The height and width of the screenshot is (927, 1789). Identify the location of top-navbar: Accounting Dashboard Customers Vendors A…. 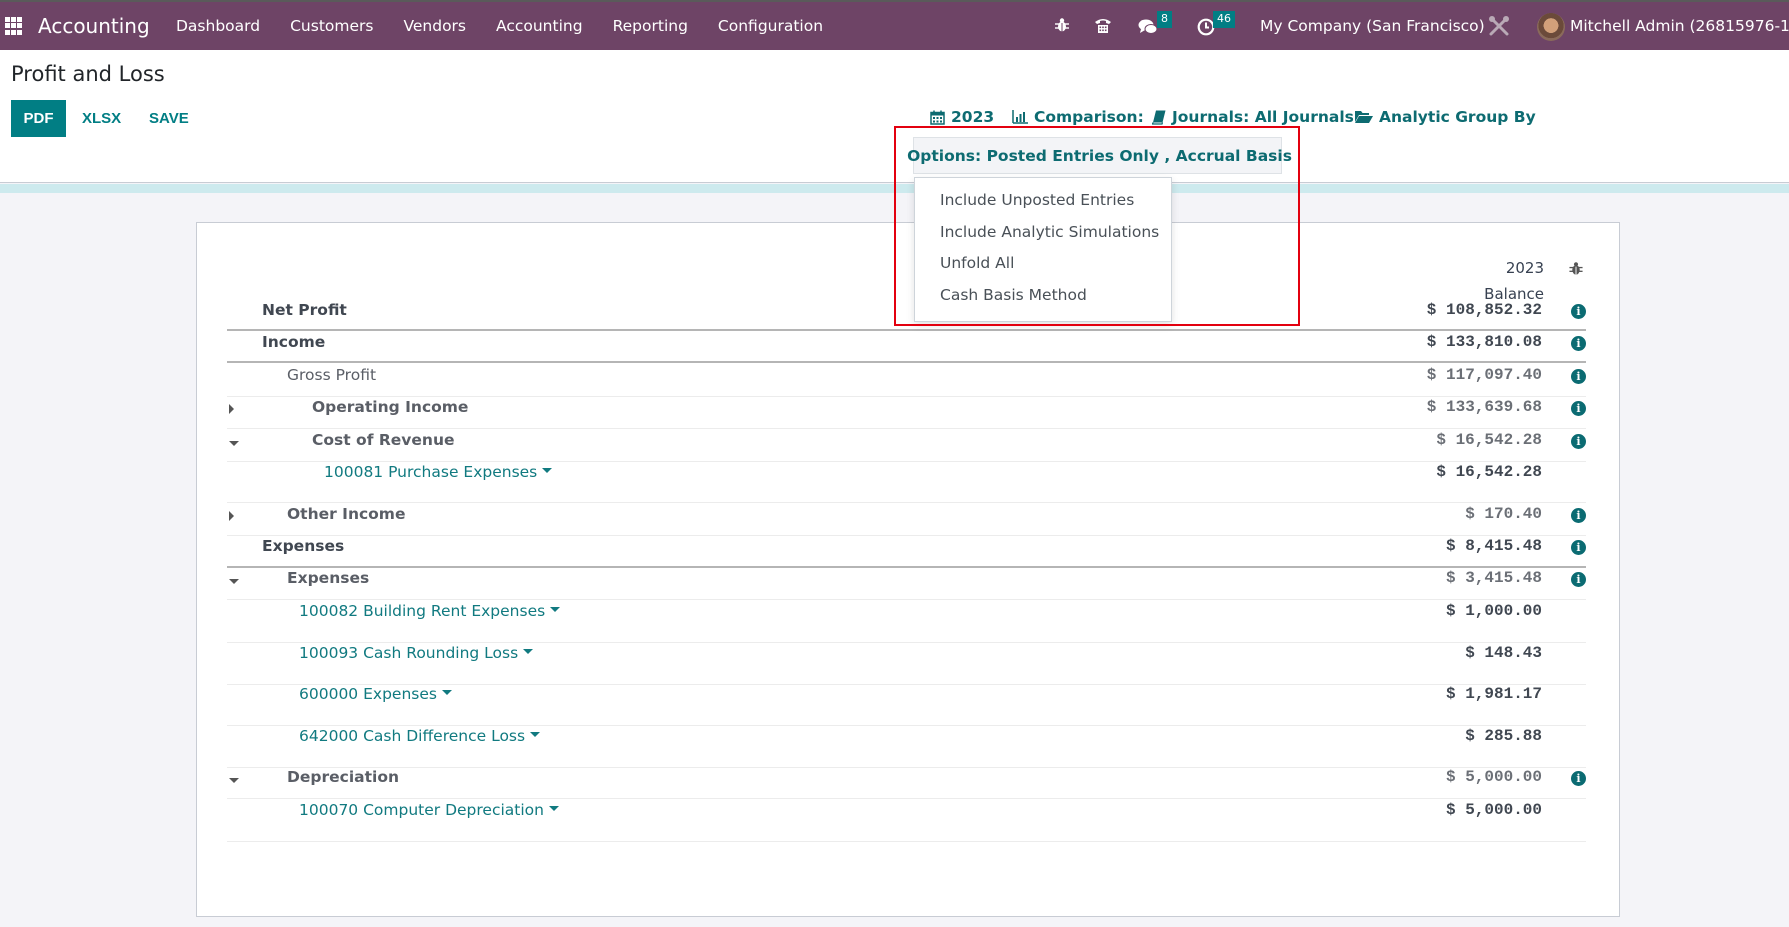
(894, 25).